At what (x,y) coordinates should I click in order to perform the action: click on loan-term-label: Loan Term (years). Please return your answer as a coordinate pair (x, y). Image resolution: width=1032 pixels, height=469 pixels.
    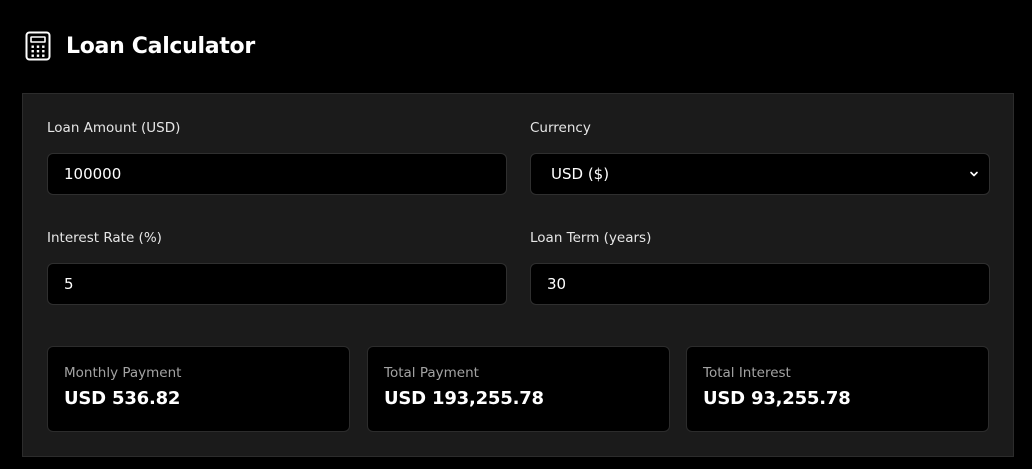
    Looking at the image, I should click on (591, 238).